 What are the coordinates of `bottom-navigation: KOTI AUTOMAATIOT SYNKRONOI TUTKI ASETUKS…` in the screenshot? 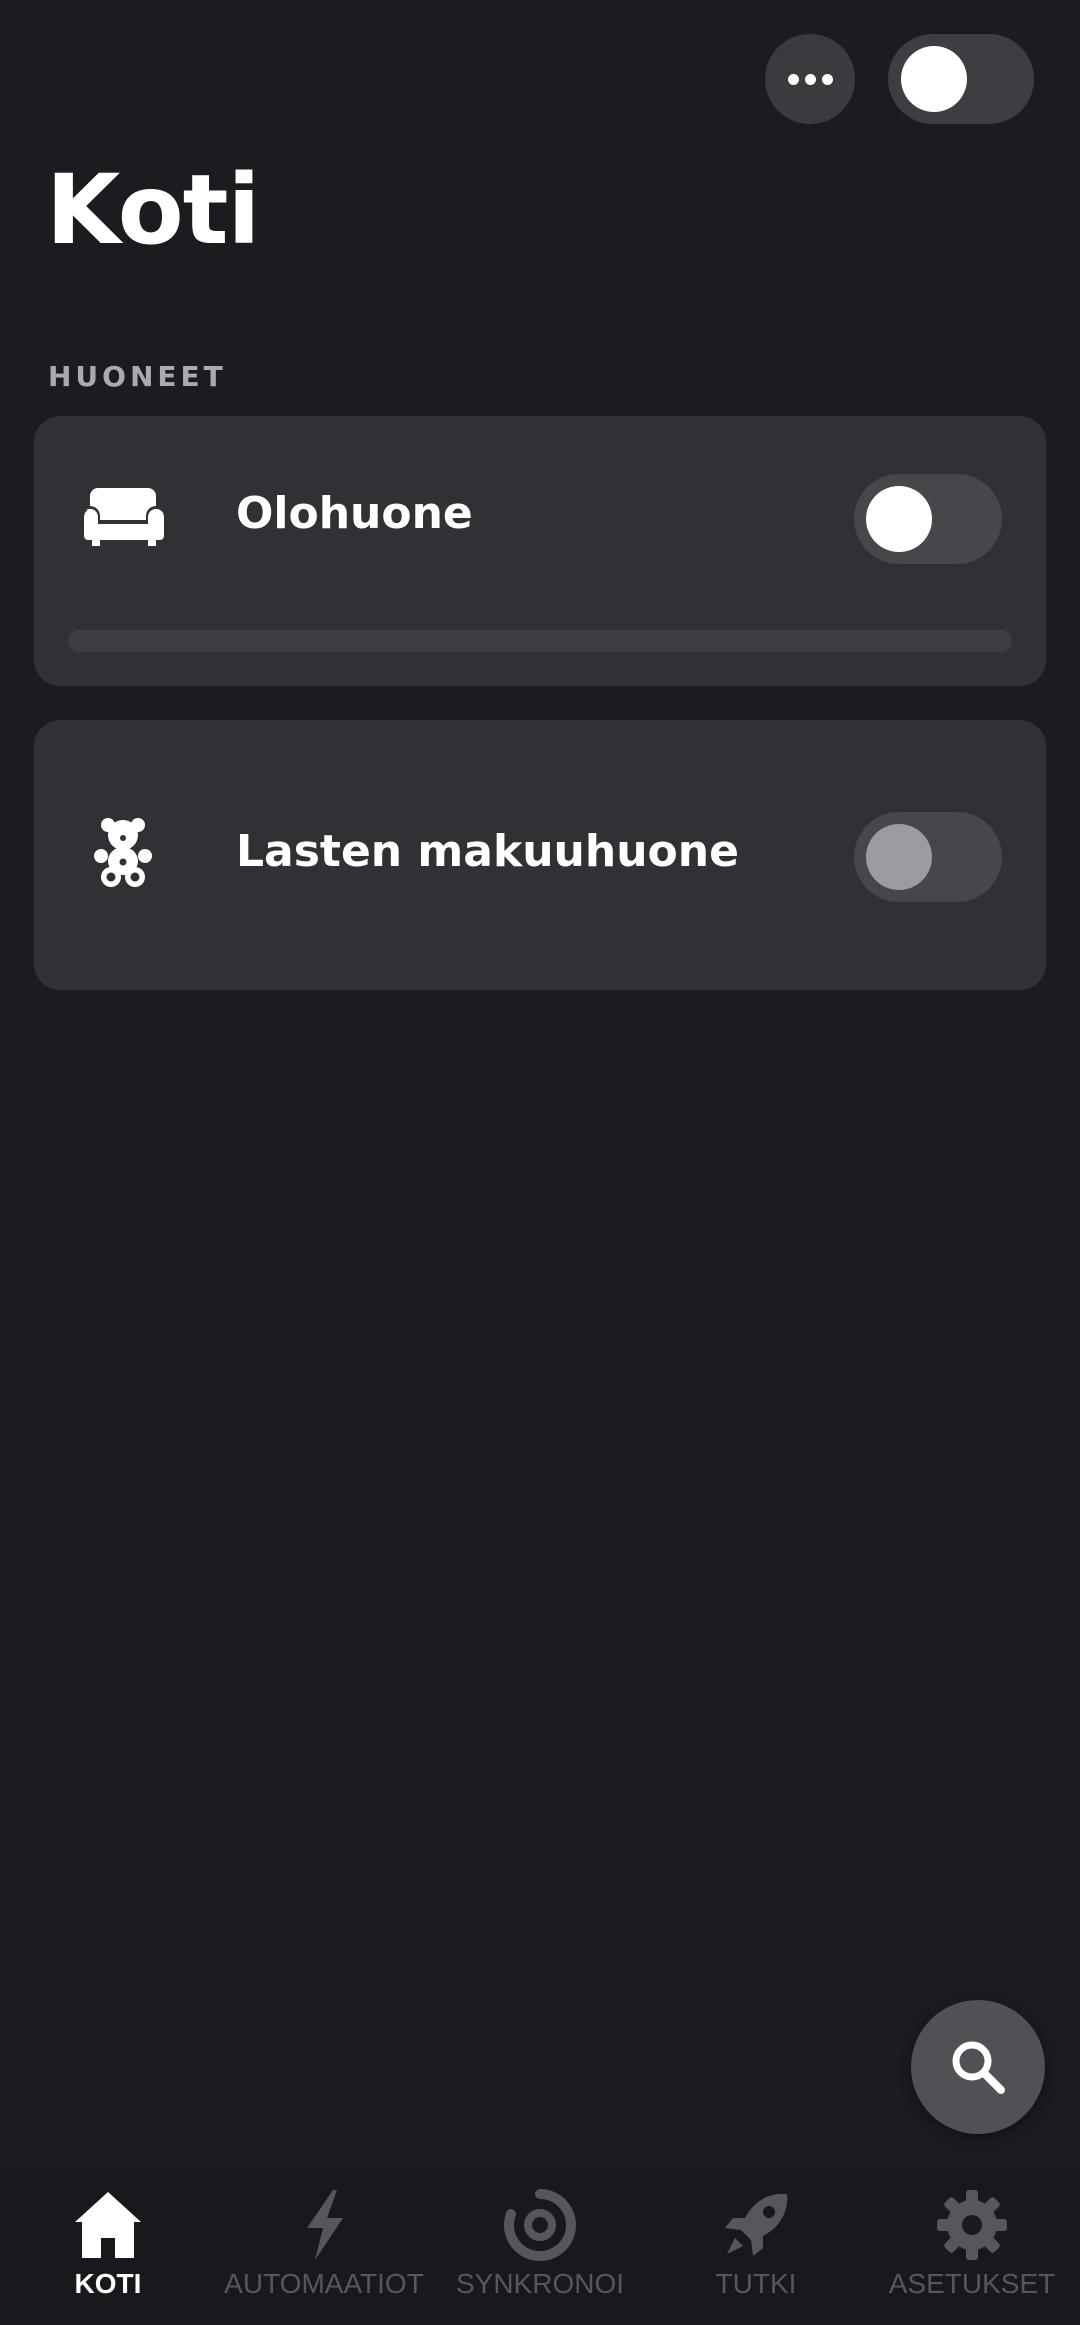 It's located at (540, 2246).